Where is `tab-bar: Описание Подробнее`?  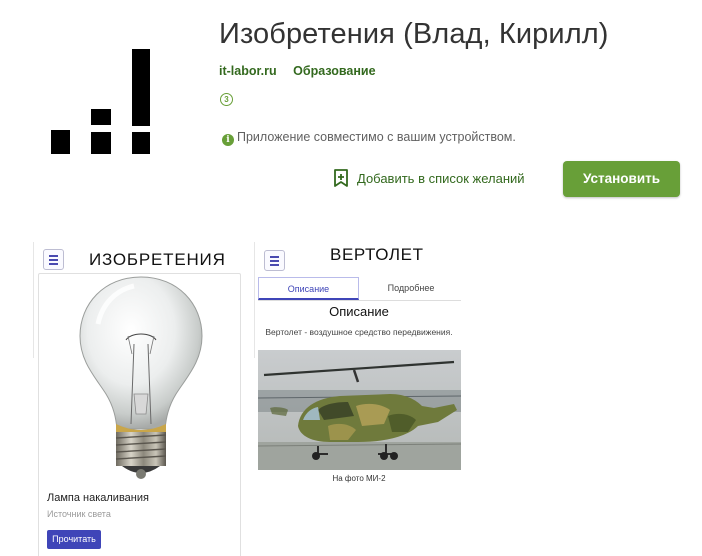
tab-bar: Описание Подробнее is located at coordinates (359, 289).